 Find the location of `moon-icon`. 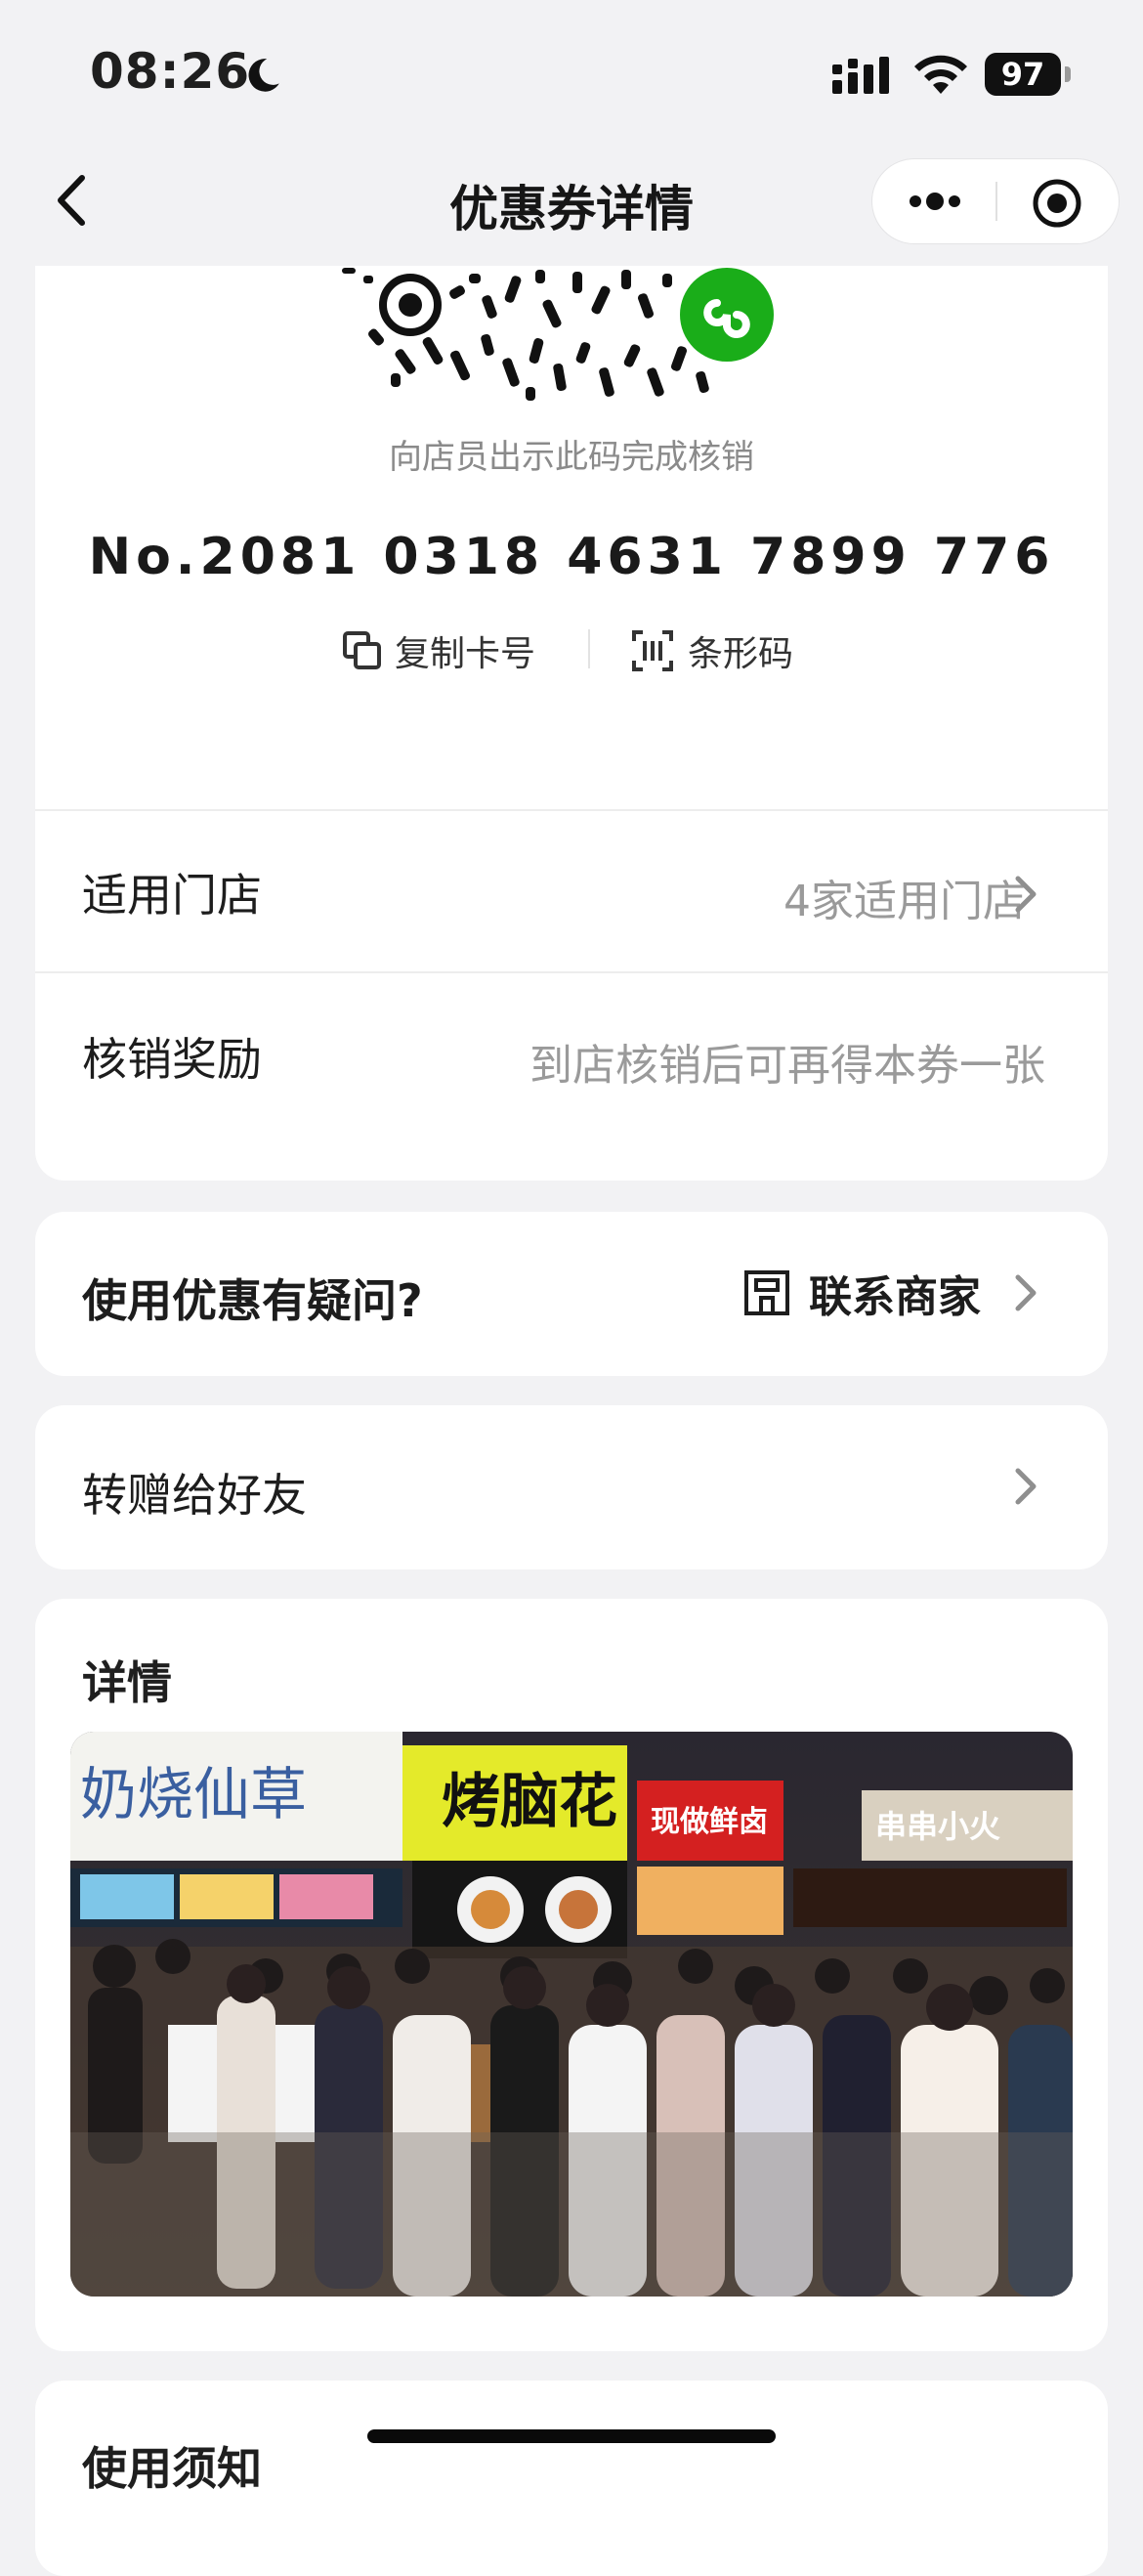

moon-icon is located at coordinates (263, 75).